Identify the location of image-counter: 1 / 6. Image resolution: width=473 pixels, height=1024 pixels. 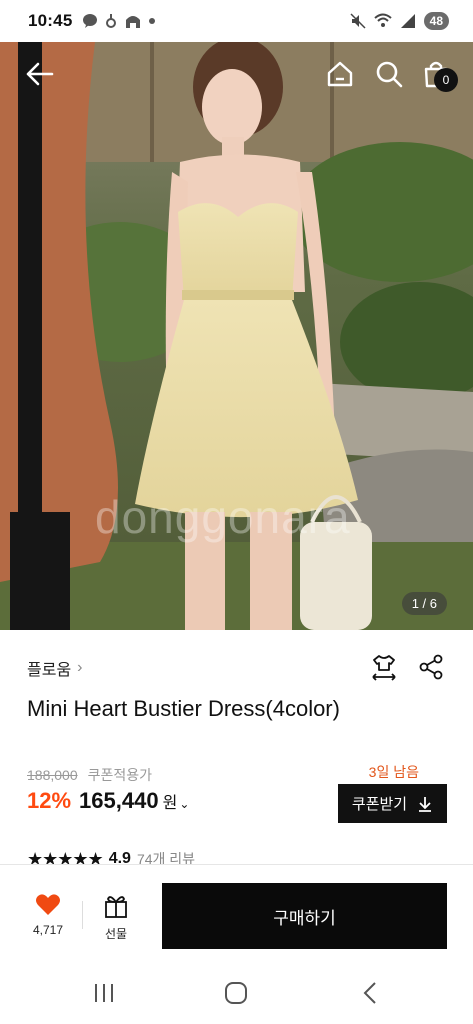
(424, 603).